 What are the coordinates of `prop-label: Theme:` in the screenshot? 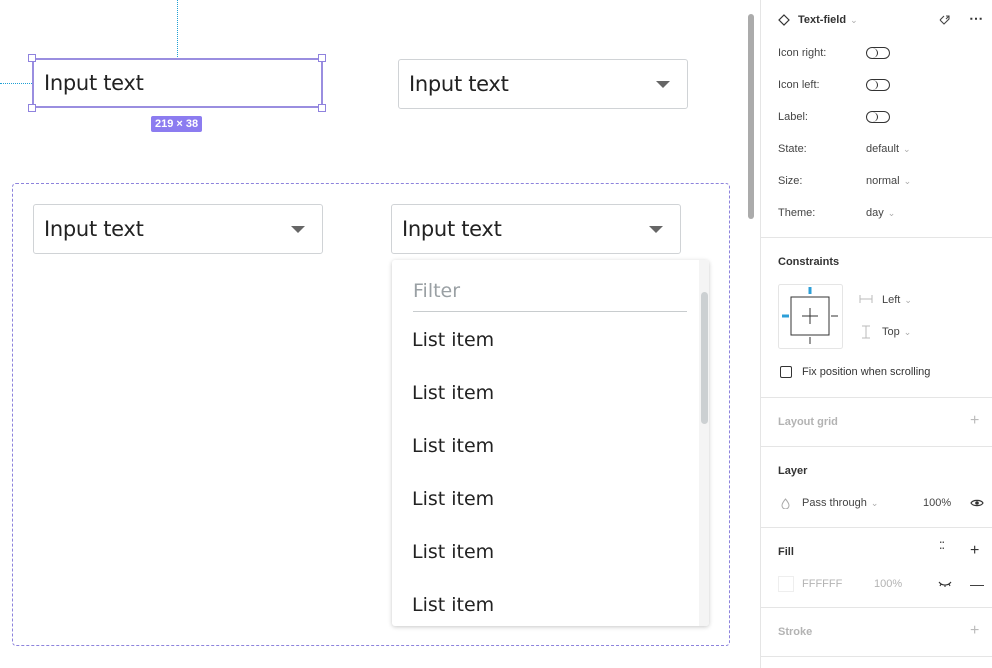 It's located at (797, 213).